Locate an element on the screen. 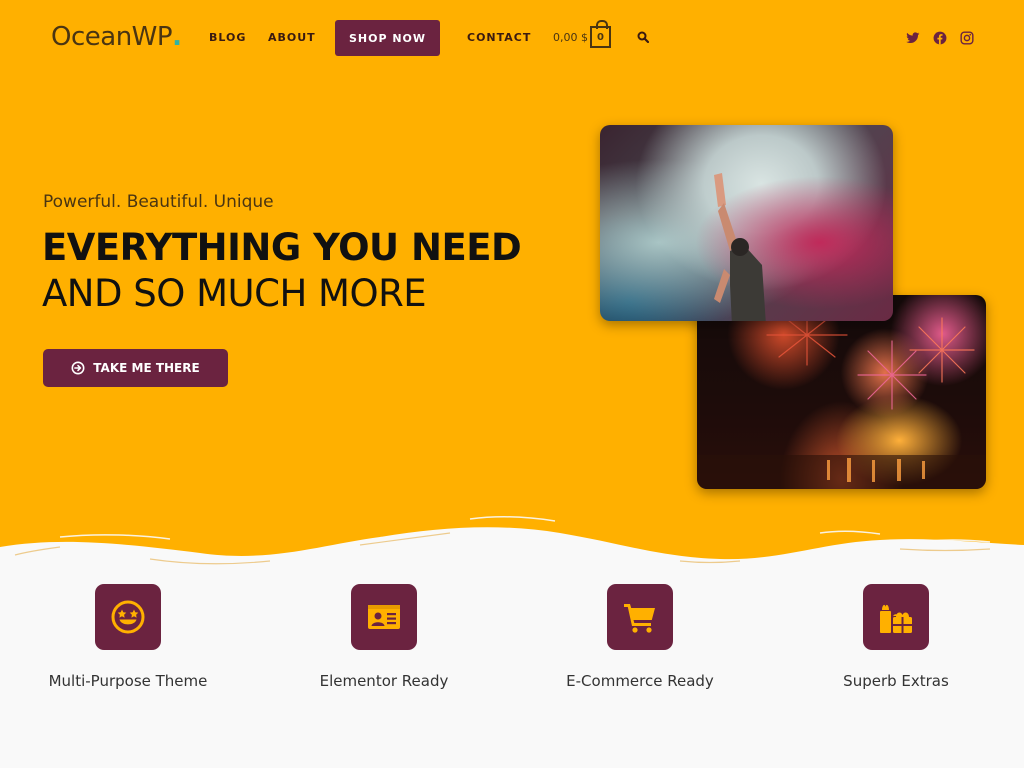 This screenshot has height=768, width=1024. cta-label: TAKE ME THERE is located at coordinates (146, 368).